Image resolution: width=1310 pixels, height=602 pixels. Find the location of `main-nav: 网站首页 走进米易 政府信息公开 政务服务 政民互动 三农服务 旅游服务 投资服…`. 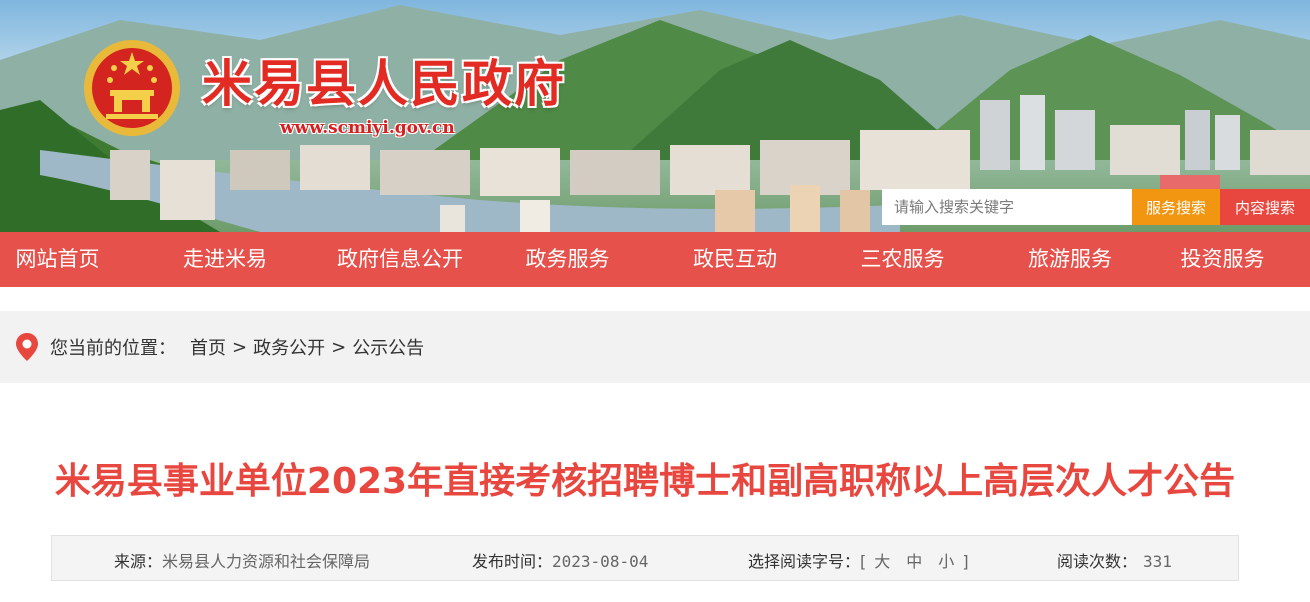

main-nav: 网站首页 走进米易 政府信息公开 政务服务 政民互动 三农服务 旅游服务 投资服… is located at coordinates (655, 259).